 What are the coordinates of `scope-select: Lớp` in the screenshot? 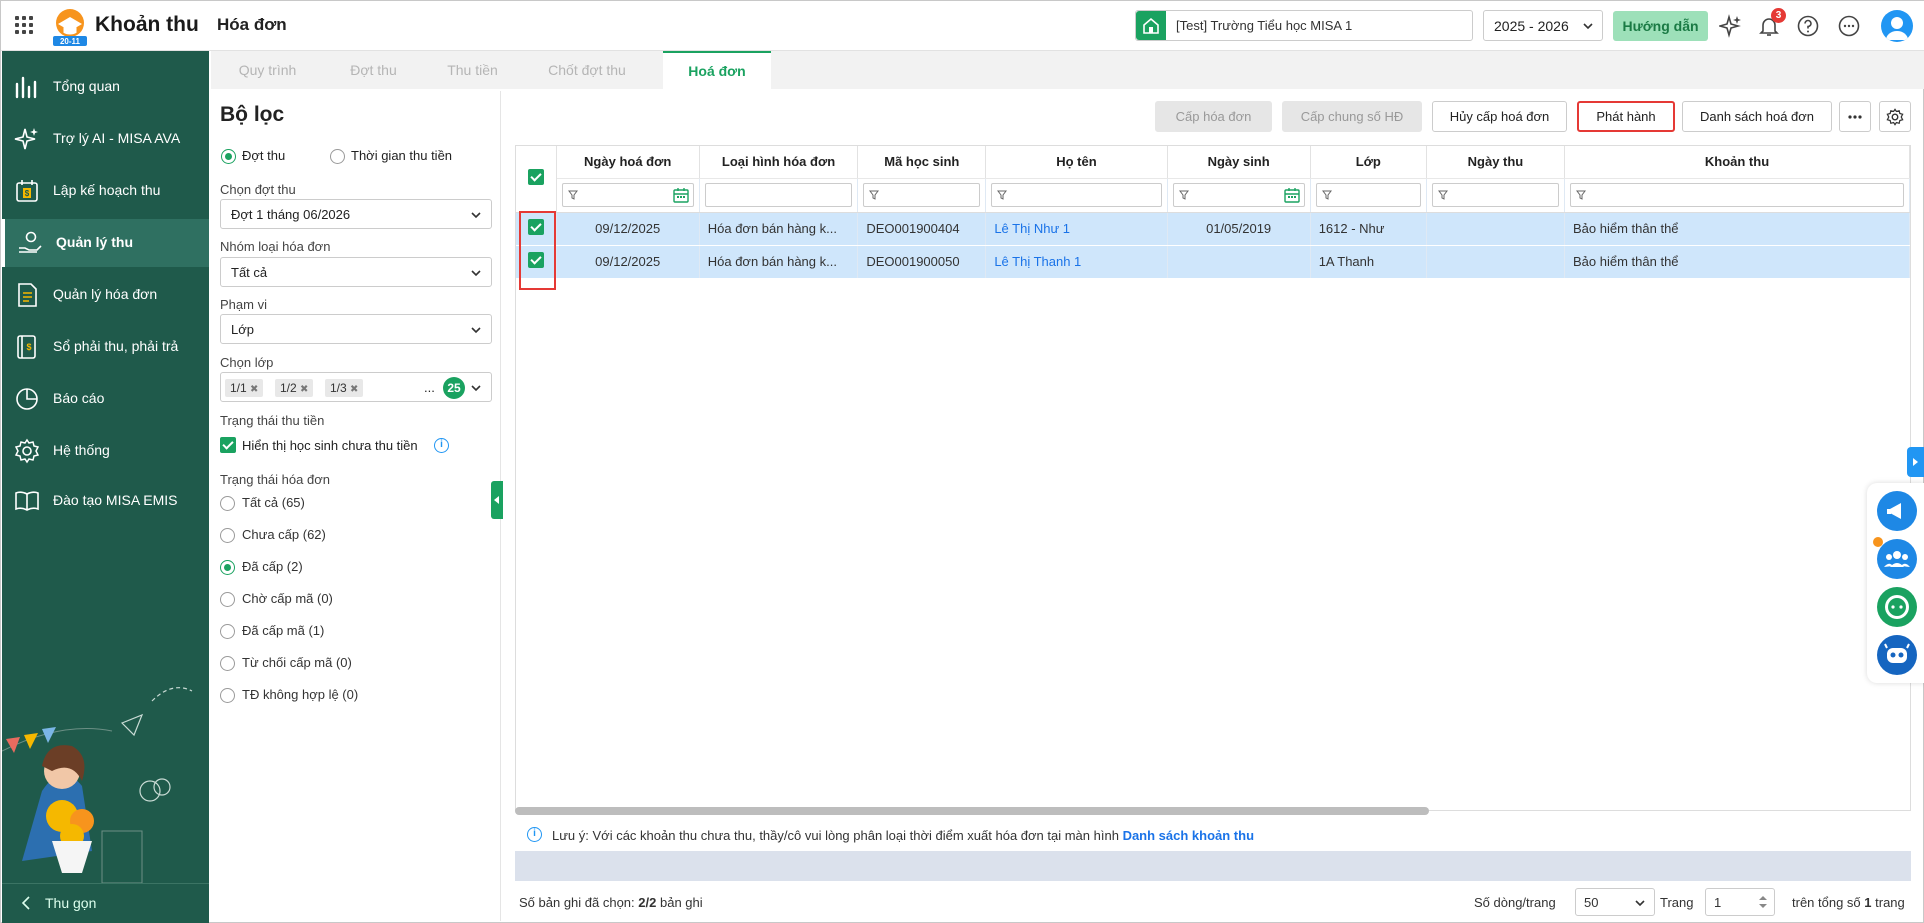 It's located at (356, 329).